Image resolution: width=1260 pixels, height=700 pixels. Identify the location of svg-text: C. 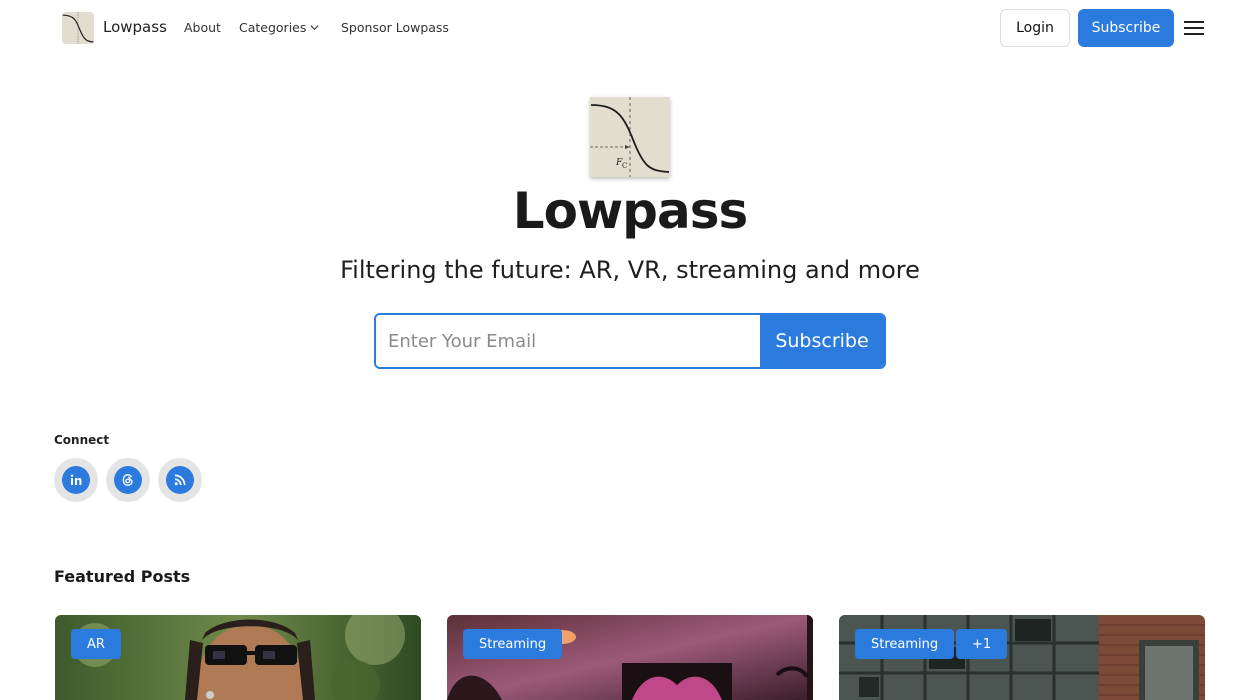
(624, 166).